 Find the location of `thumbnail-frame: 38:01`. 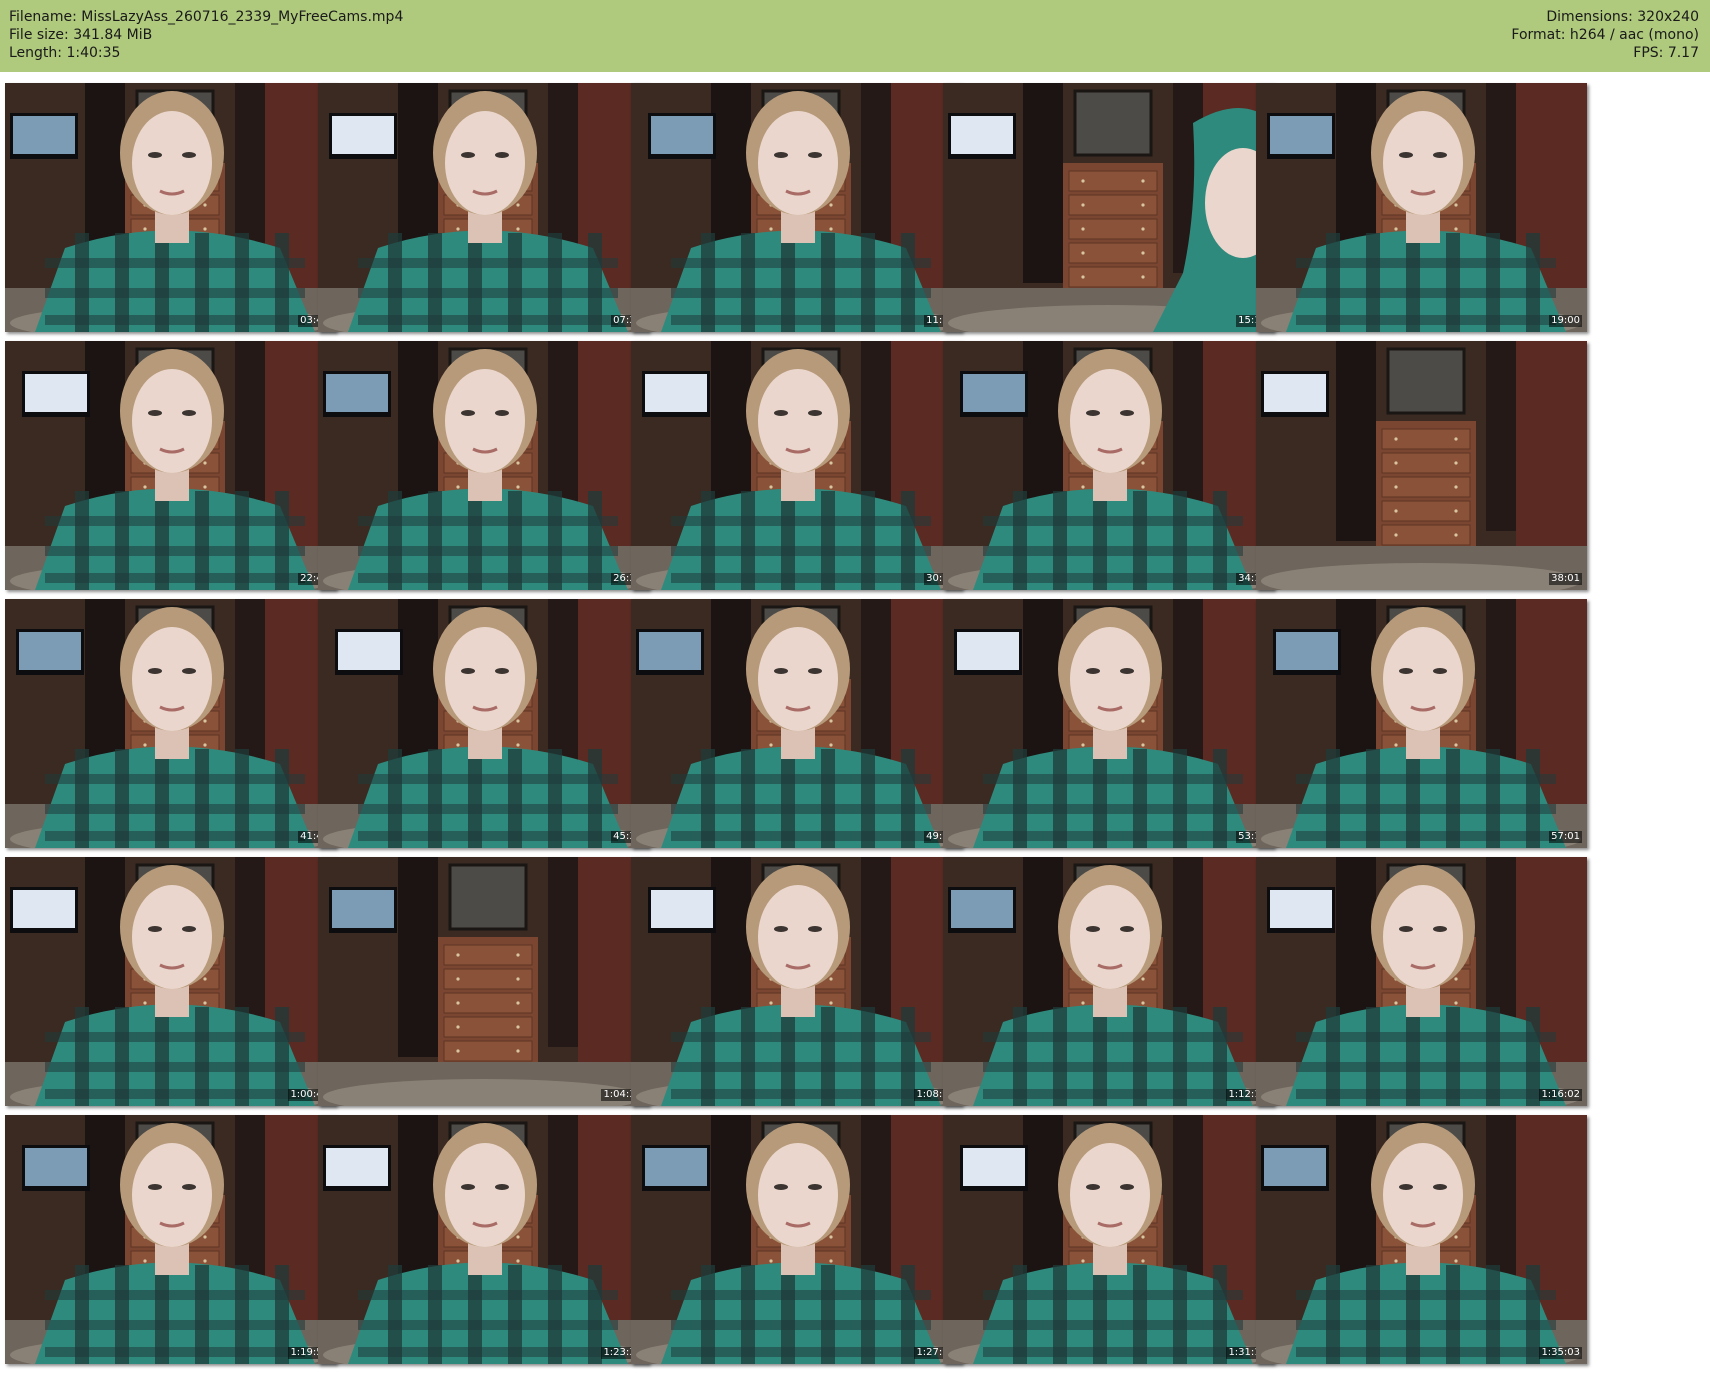

thumbnail-frame: 38:01 is located at coordinates (1421, 465).